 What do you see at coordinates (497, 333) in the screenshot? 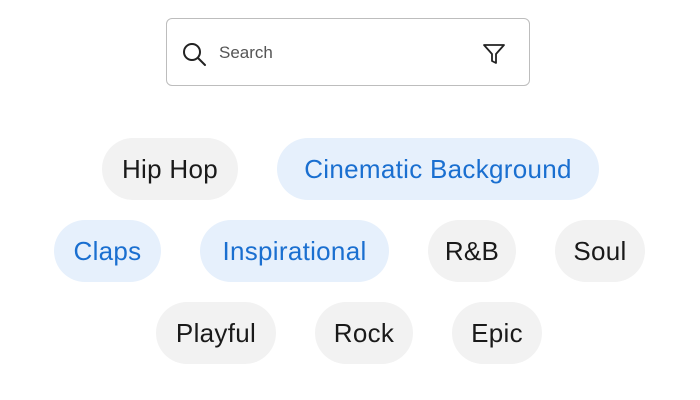
I see `tag-epic: Epic` at bounding box center [497, 333].